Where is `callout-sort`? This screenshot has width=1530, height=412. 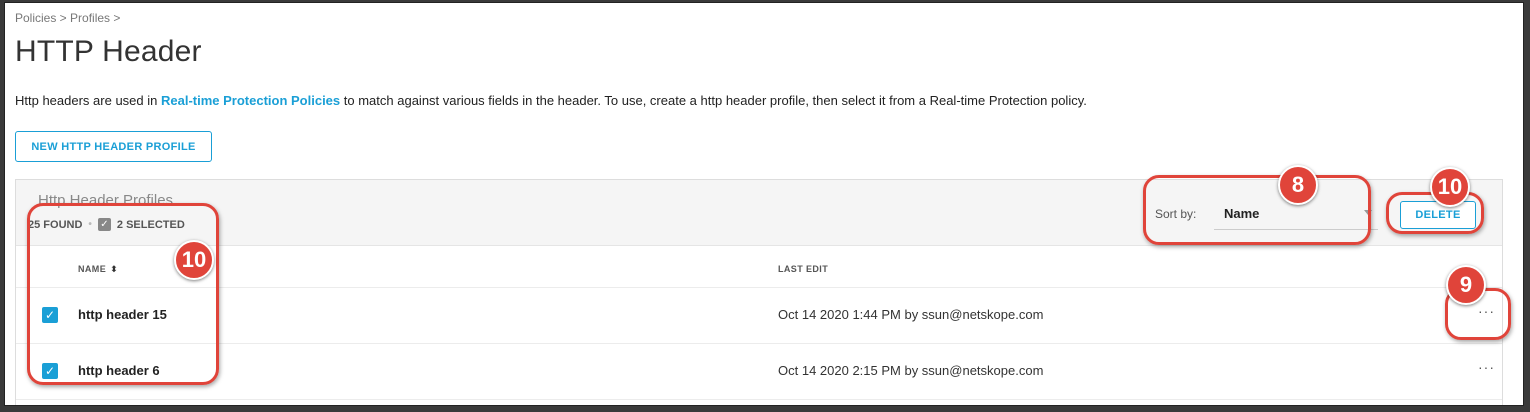
callout-sort is located at coordinates (1257, 210).